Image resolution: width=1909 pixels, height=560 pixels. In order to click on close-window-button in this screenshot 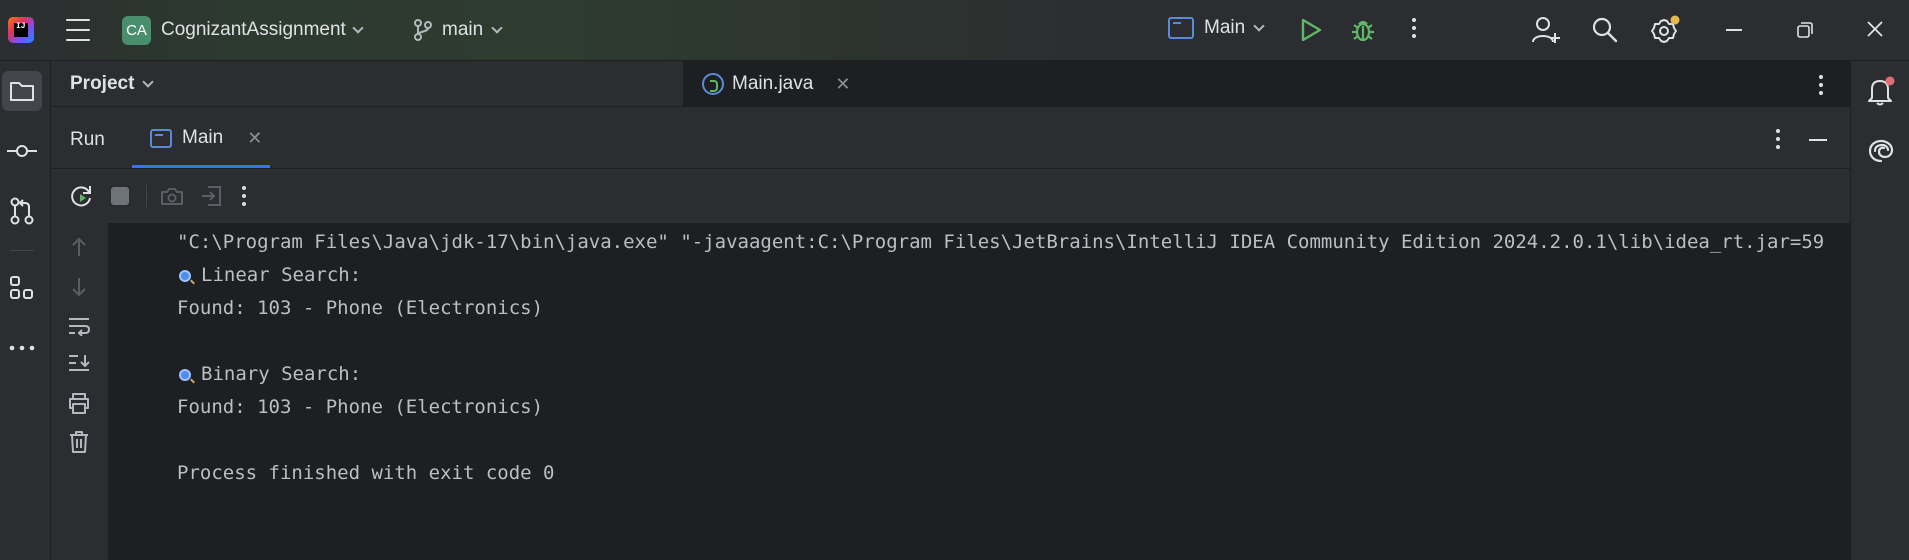, I will do `click(1875, 29)`.